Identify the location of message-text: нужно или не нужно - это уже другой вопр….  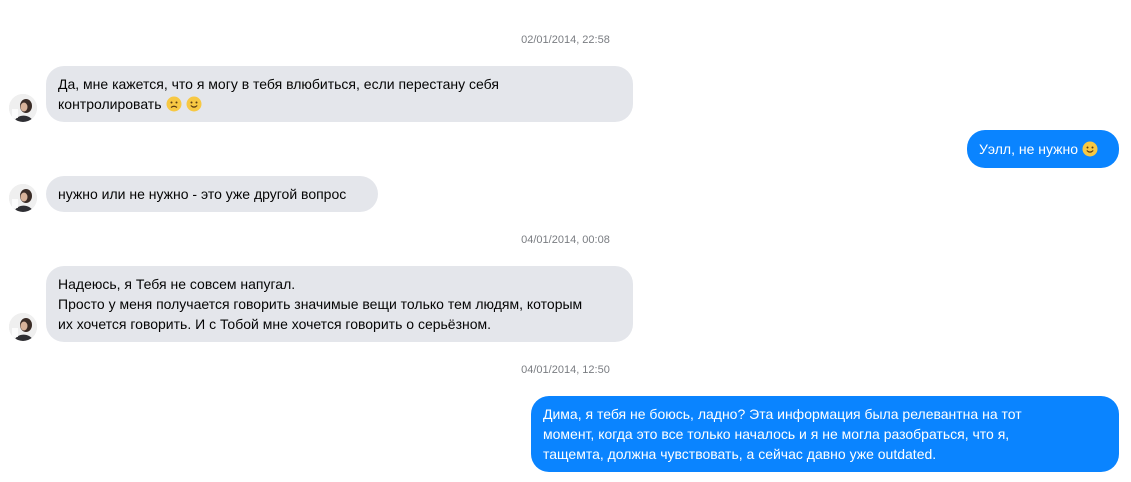
(202, 194).